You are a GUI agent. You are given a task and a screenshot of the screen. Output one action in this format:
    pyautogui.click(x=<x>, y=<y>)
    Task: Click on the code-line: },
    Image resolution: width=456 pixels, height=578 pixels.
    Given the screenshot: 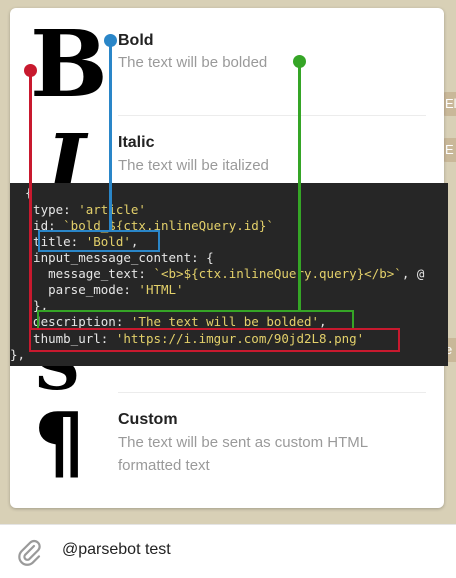 What is the action you would take?
    pyautogui.click(x=18, y=354)
    